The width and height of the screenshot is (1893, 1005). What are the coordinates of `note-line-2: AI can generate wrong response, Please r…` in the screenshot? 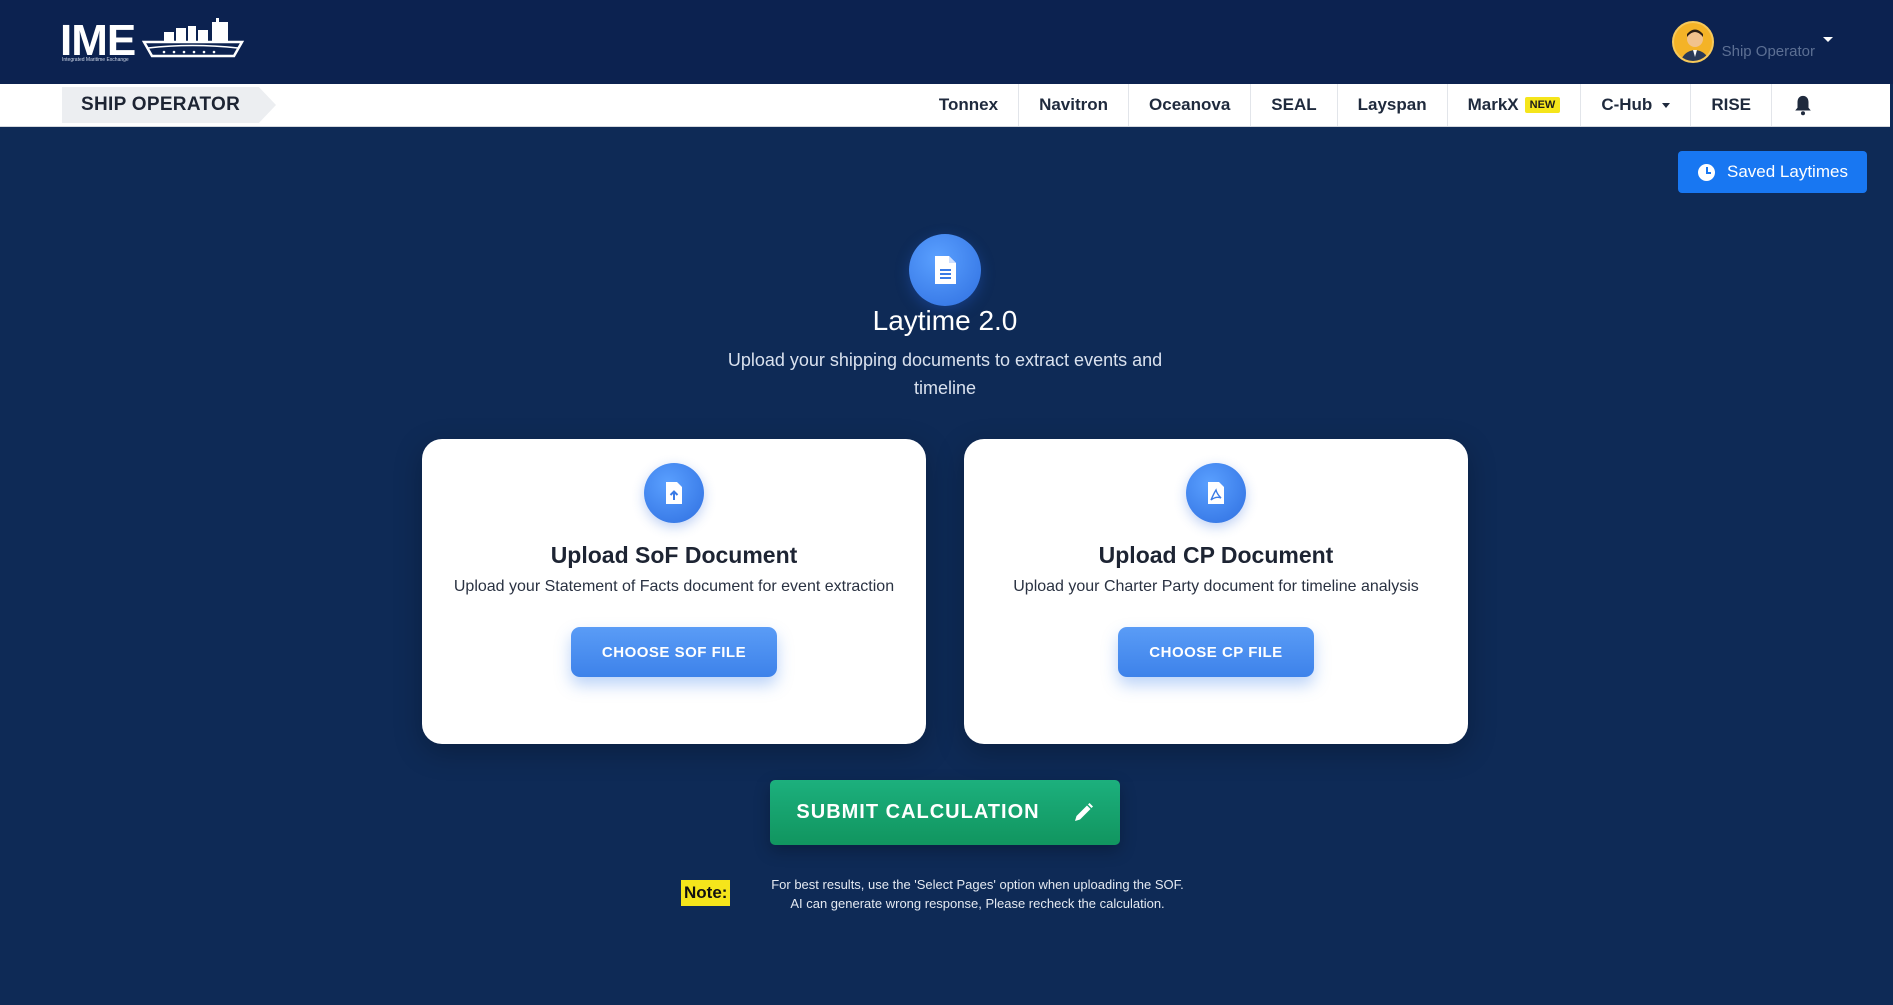 It's located at (977, 903).